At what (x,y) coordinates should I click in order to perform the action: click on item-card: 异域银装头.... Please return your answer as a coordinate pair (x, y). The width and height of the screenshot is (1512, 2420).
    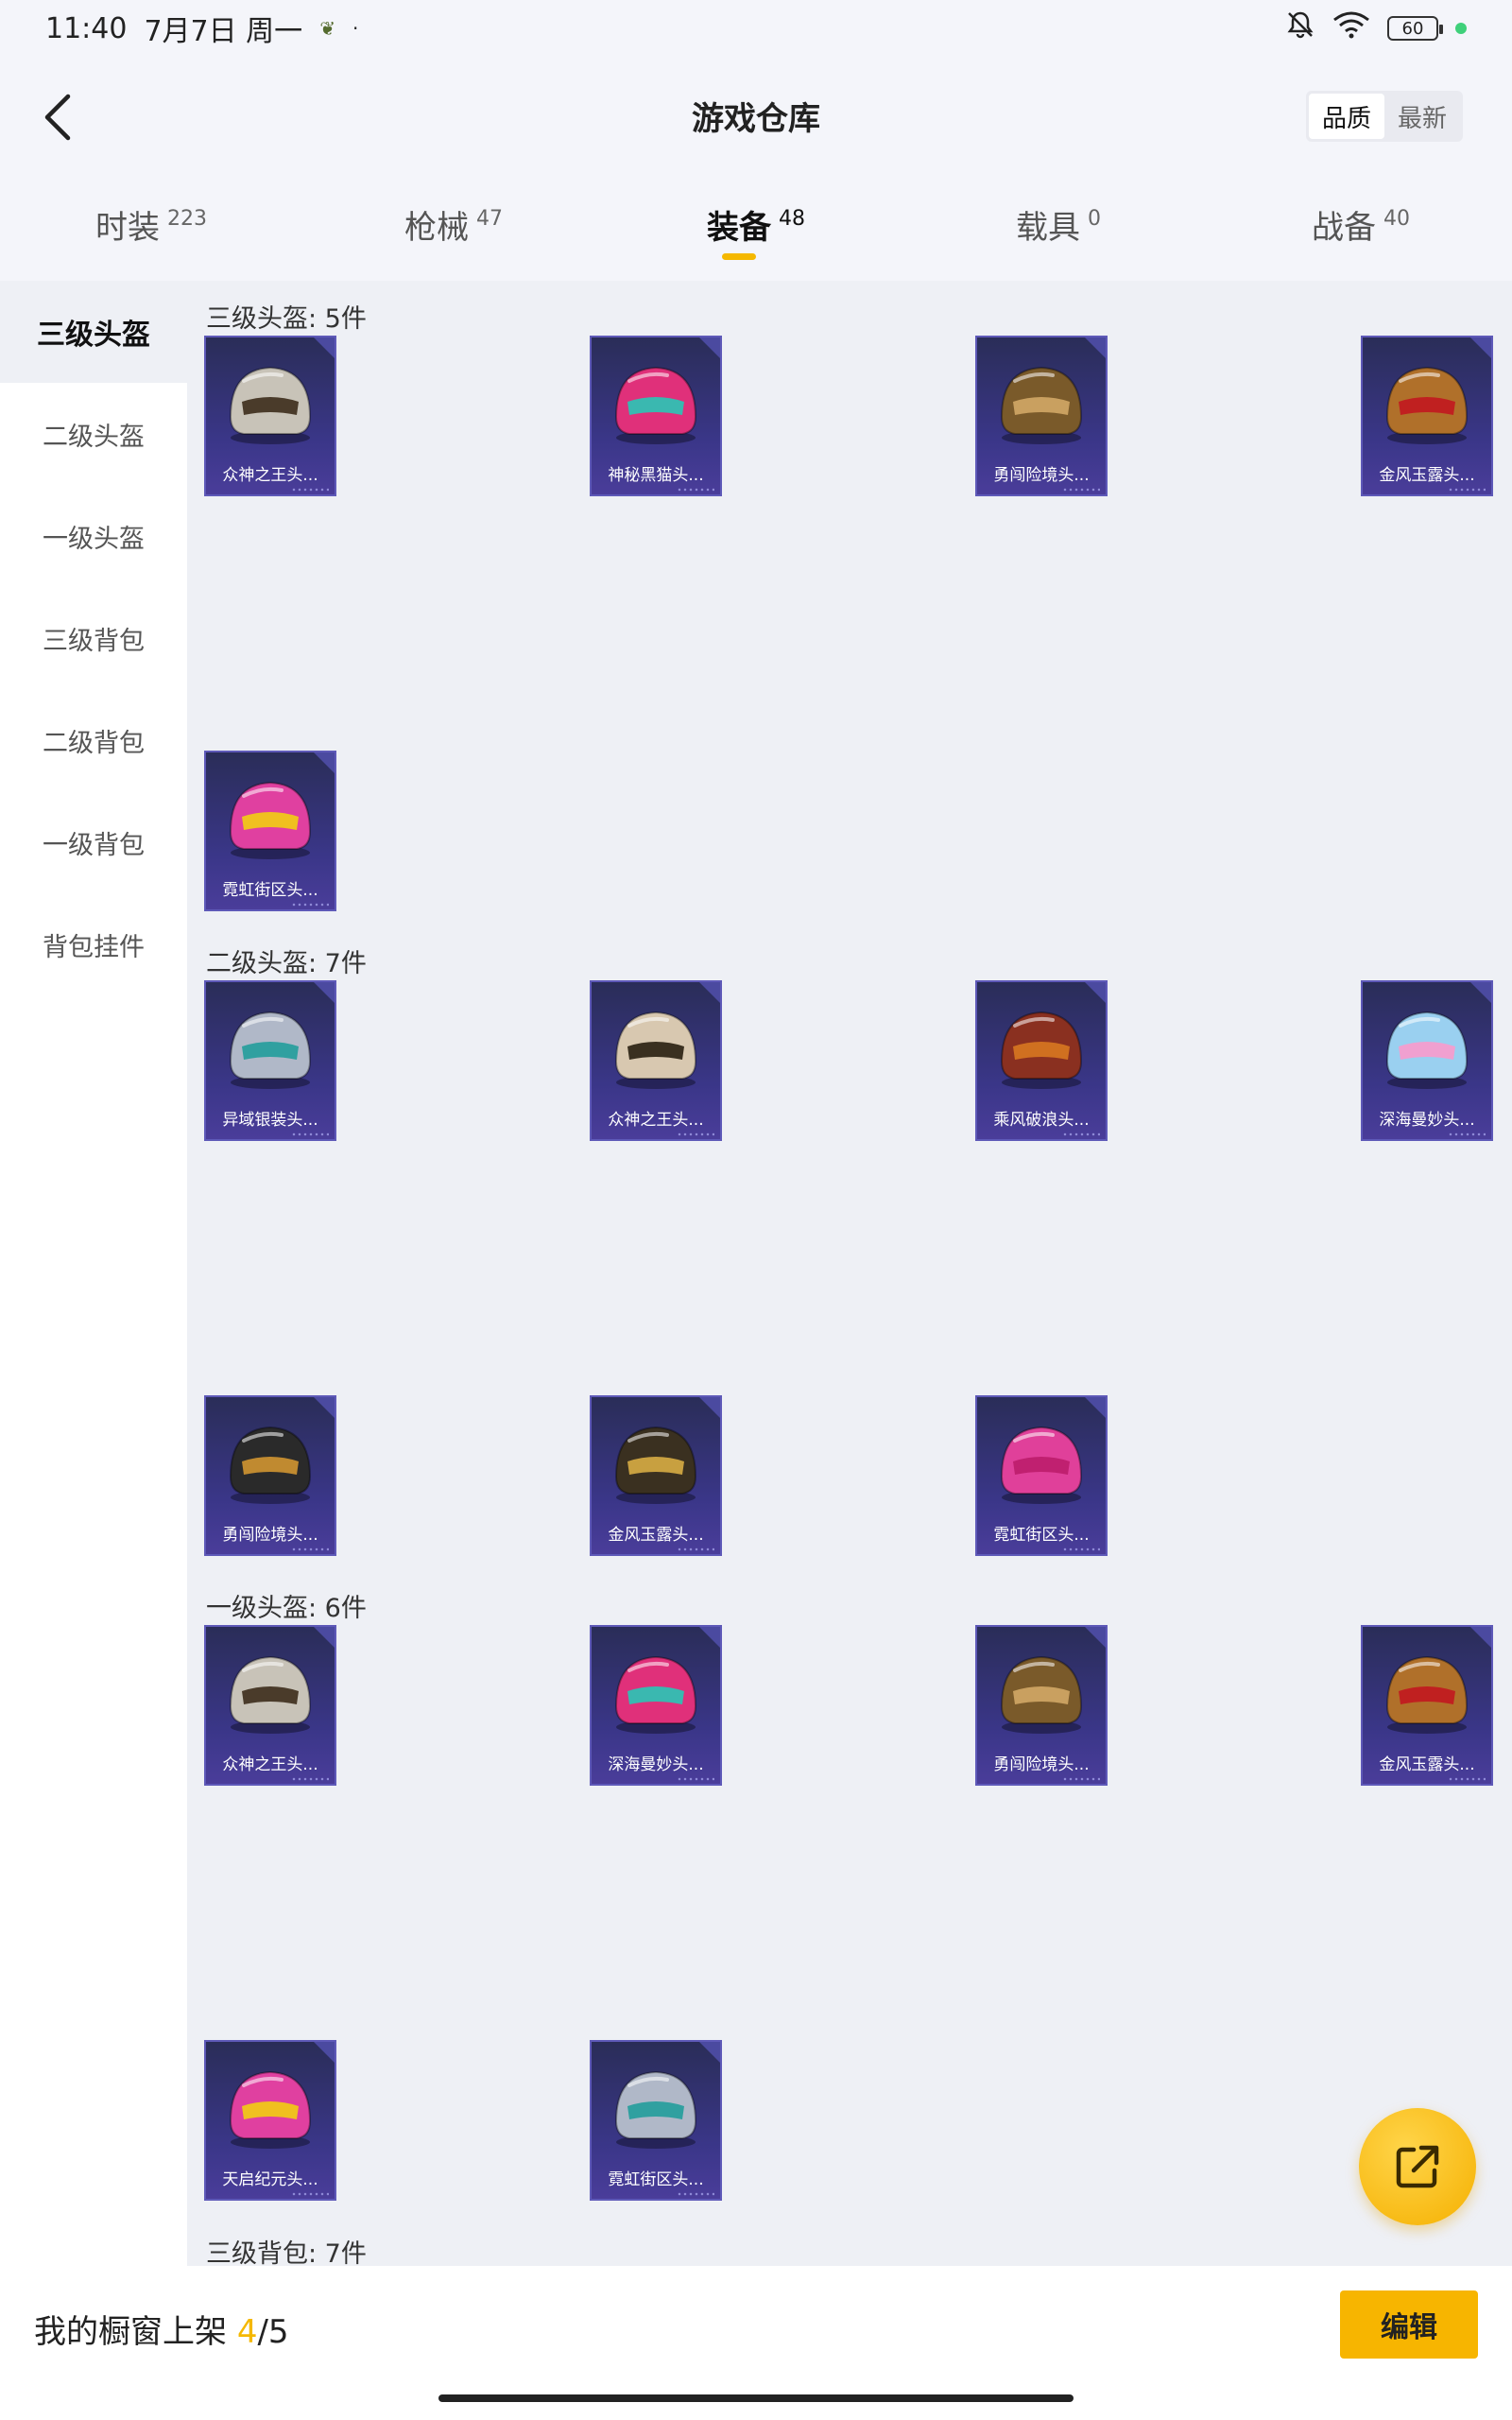
    Looking at the image, I should click on (270, 1060).